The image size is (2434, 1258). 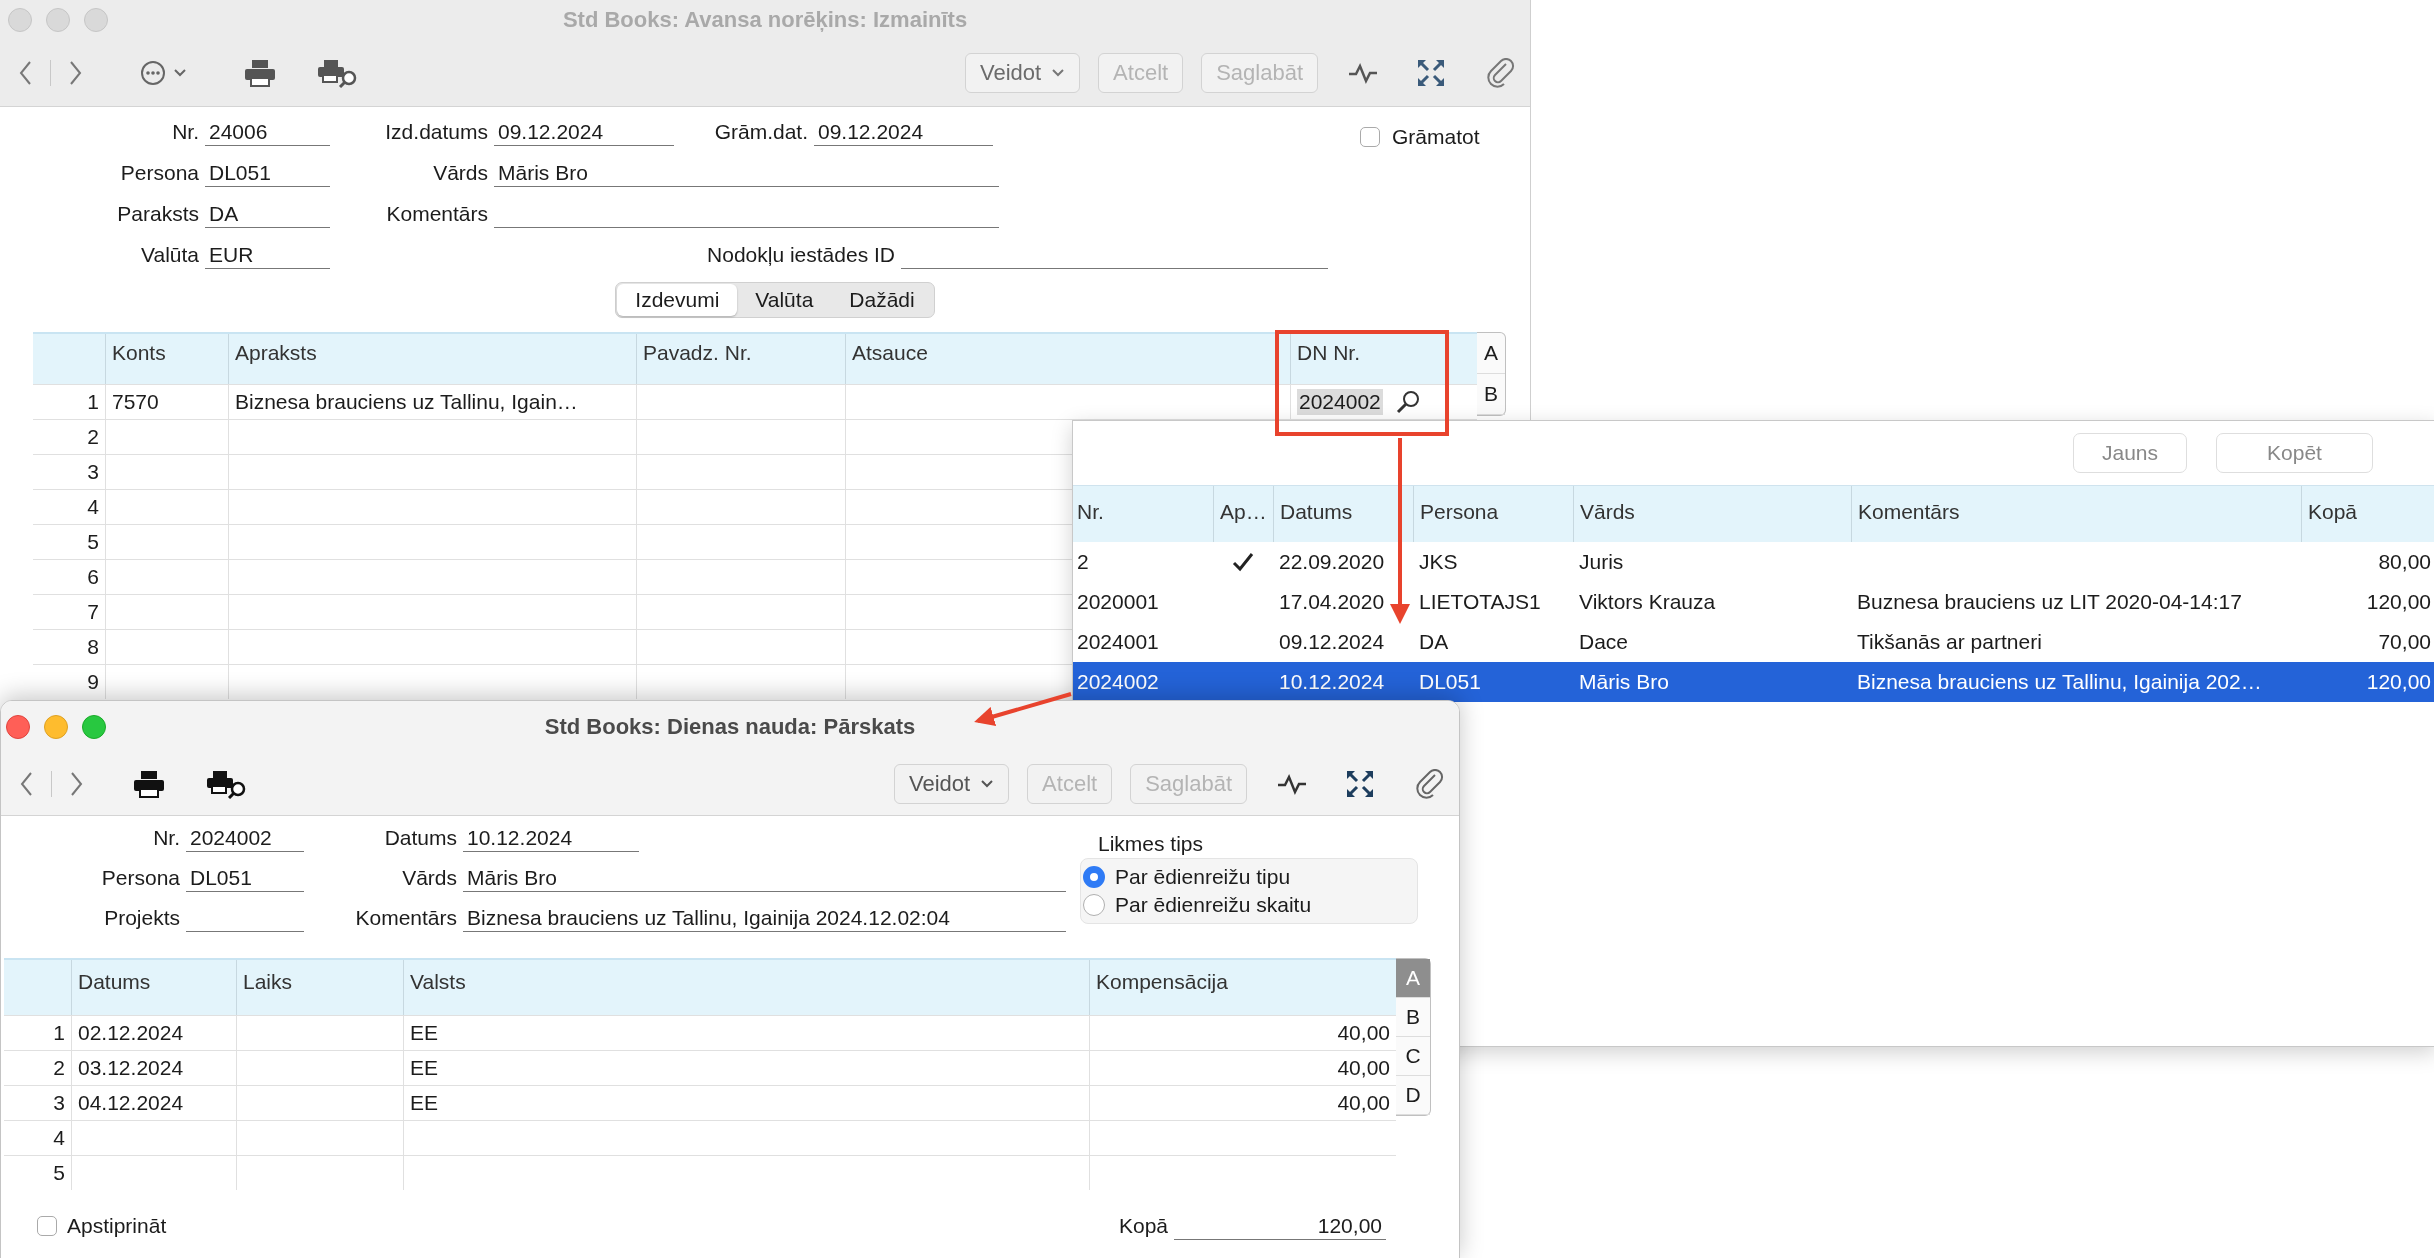 What do you see at coordinates (436, 131) in the screenshot?
I see `field-label: Izd.datums` at bounding box center [436, 131].